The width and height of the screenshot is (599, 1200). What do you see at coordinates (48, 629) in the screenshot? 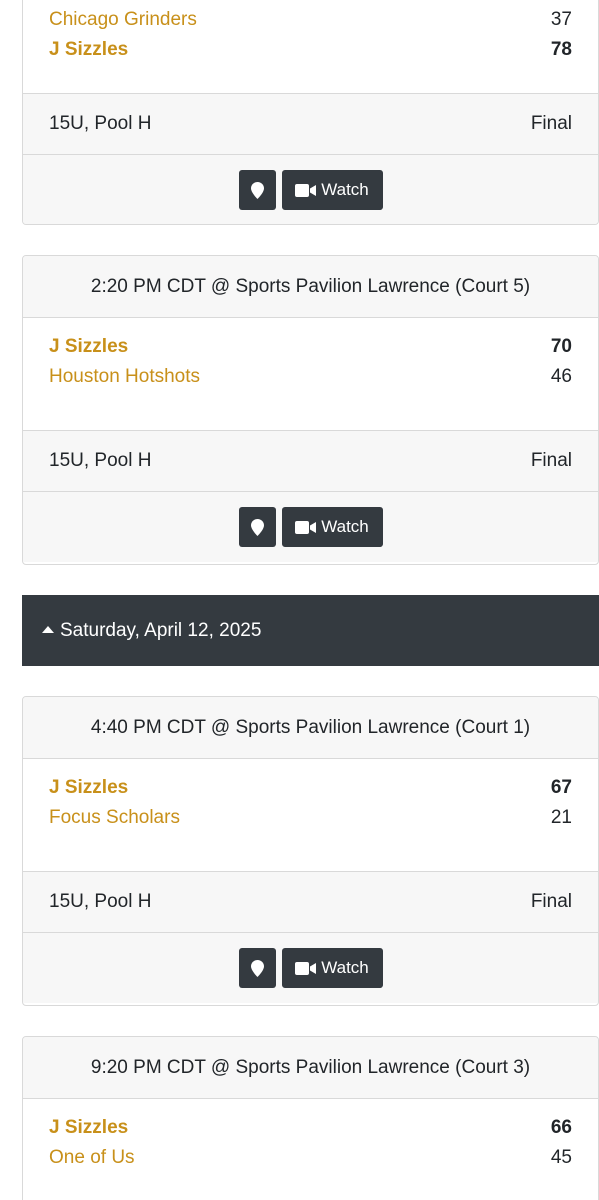
I see `caret-up-icon` at bounding box center [48, 629].